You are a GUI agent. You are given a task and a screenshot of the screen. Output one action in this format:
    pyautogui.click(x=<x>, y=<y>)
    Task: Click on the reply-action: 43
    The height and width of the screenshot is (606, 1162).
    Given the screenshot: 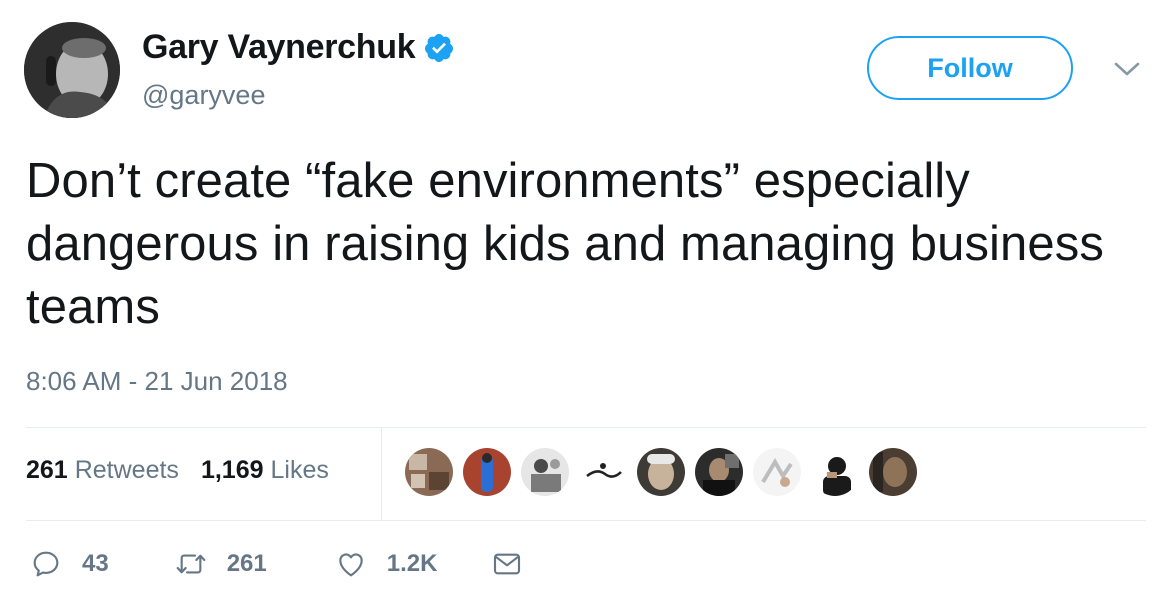 What is the action you would take?
    pyautogui.click(x=69, y=564)
    